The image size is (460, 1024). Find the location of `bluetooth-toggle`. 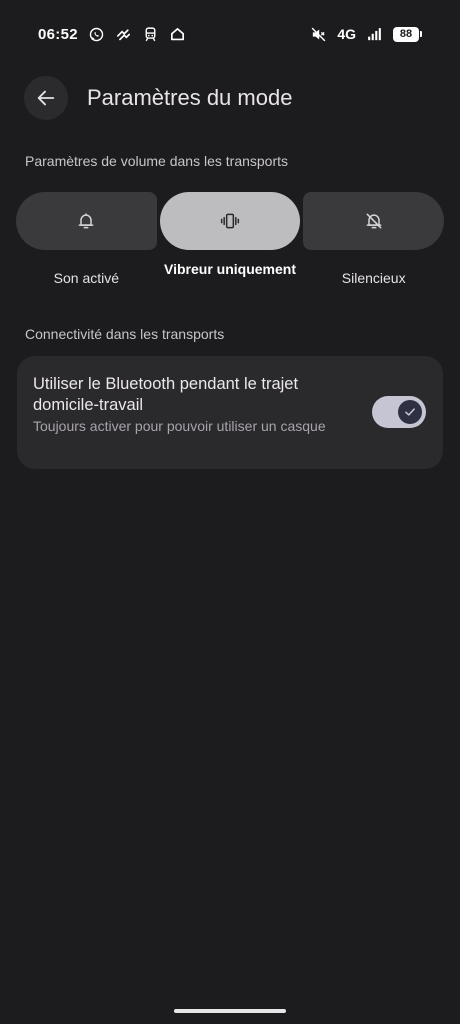

bluetooth-toggle is located at coordinates (399, 412).